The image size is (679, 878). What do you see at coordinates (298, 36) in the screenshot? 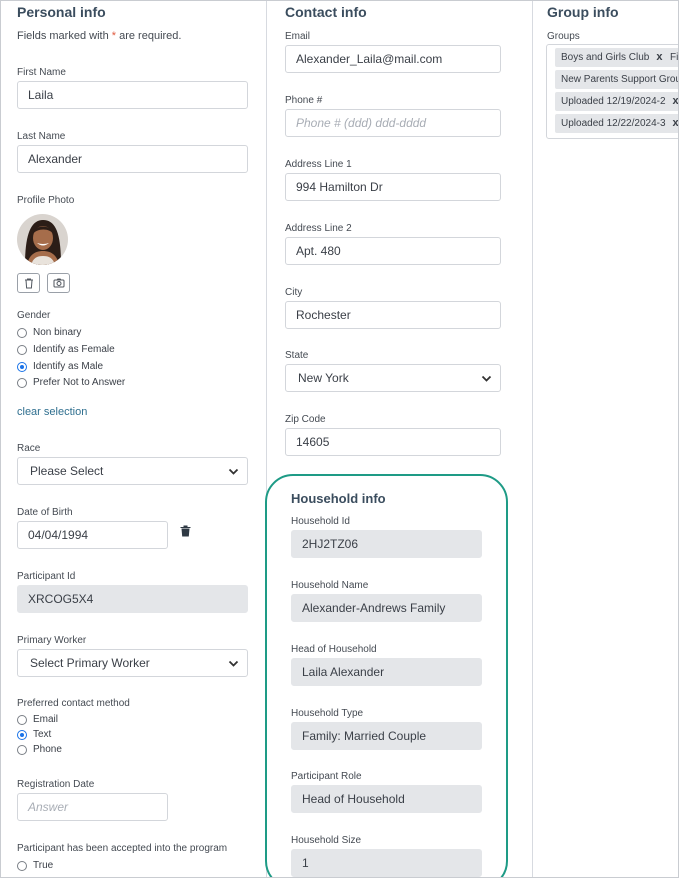
I see `email-label: Email` at bounding box center [298, 36].